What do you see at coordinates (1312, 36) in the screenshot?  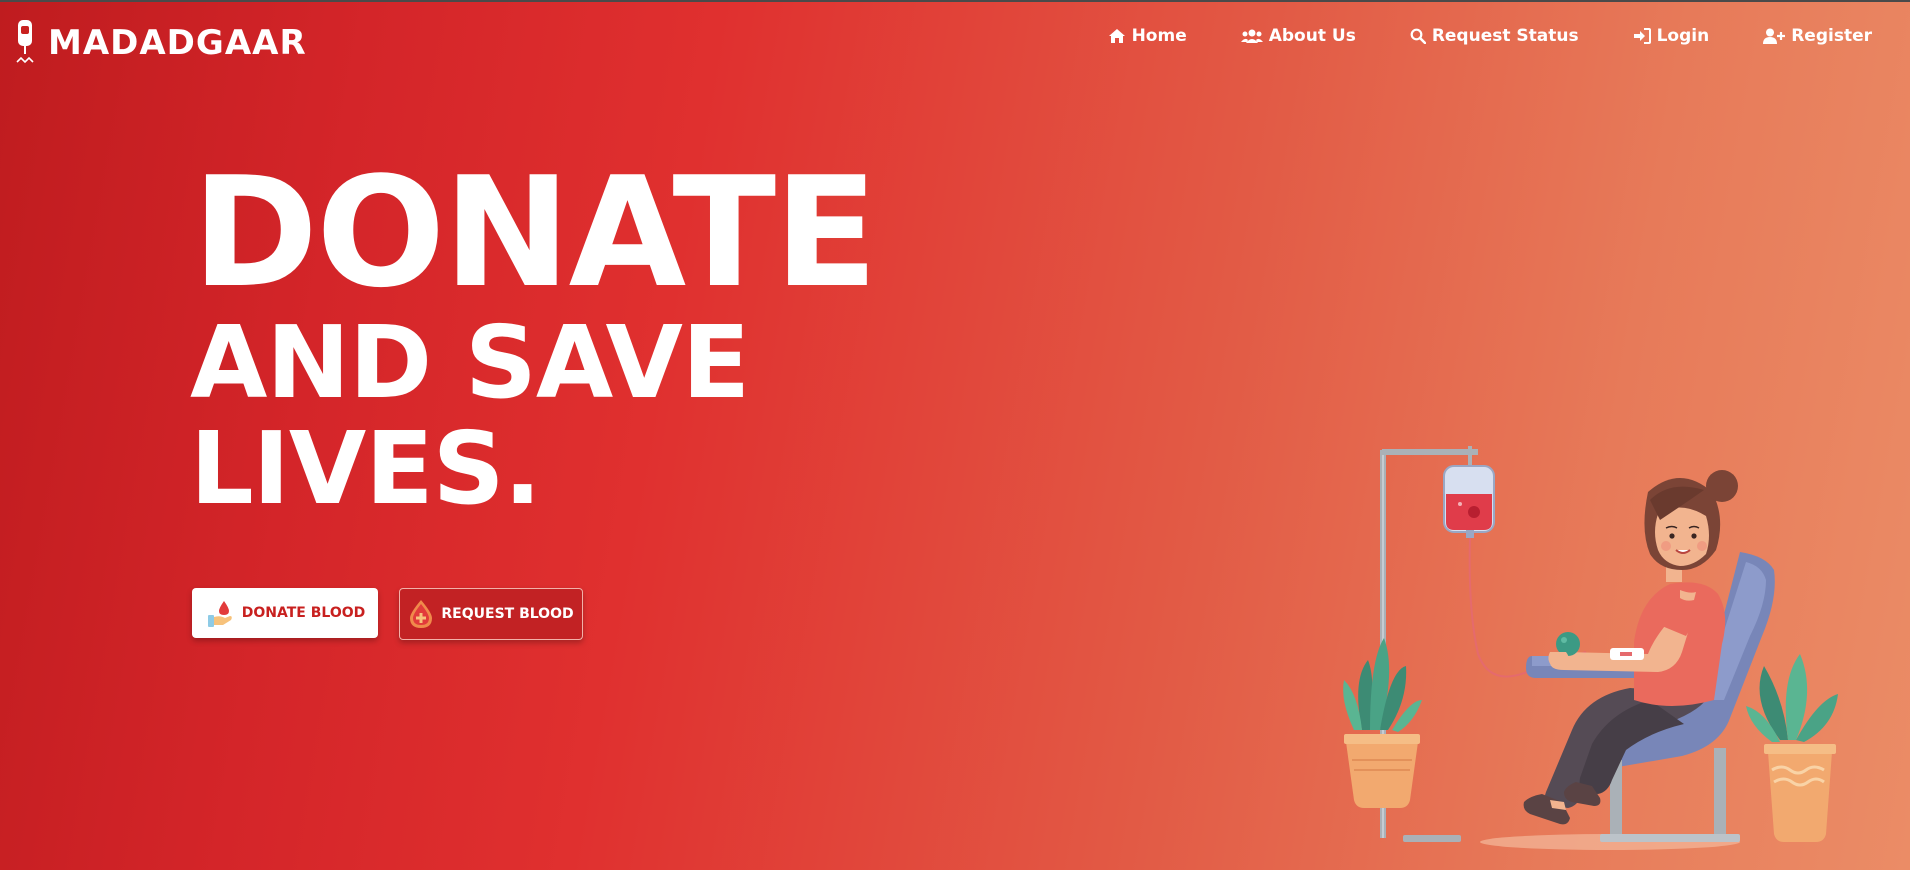 I see `nav-about-us-label: About Us` at bounding box center [1312, 36].